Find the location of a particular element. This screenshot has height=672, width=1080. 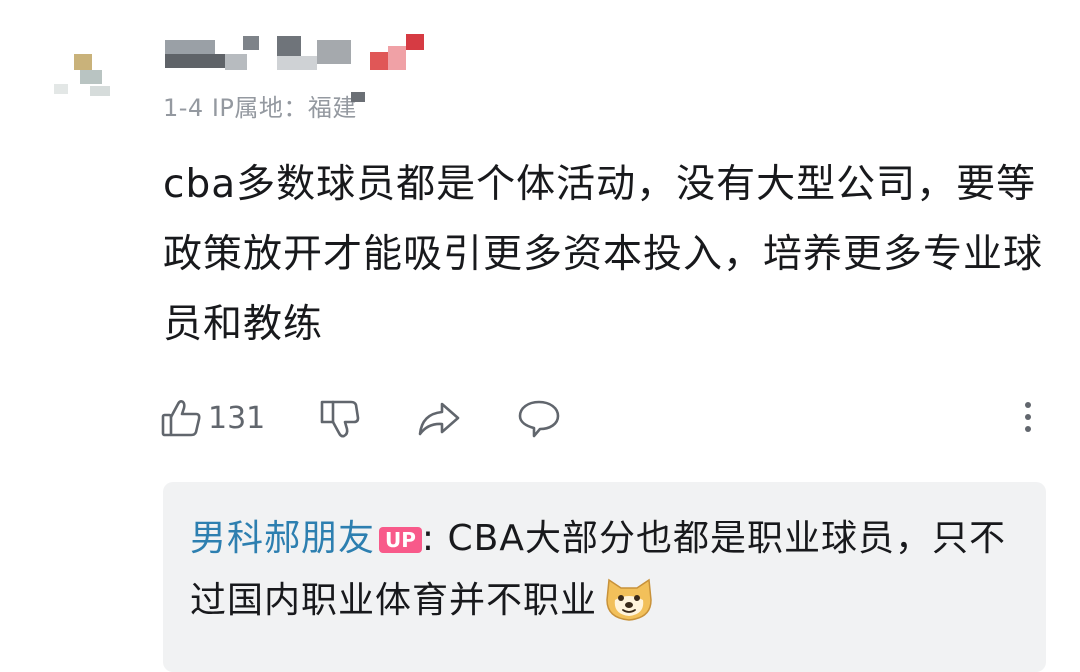

share-icon is located at coordinates (439, 418).